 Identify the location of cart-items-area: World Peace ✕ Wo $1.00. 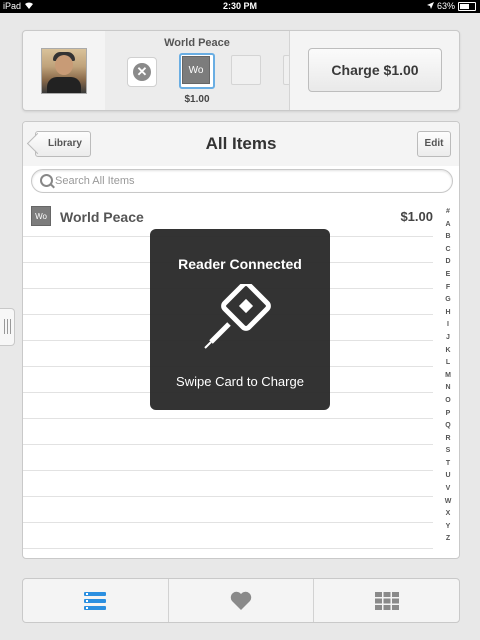
(197, 70).